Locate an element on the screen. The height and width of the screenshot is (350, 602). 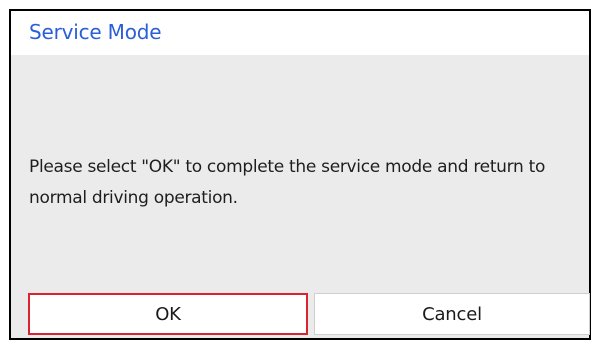
cancel-button: Cancel is located at coordinates (452, 314).